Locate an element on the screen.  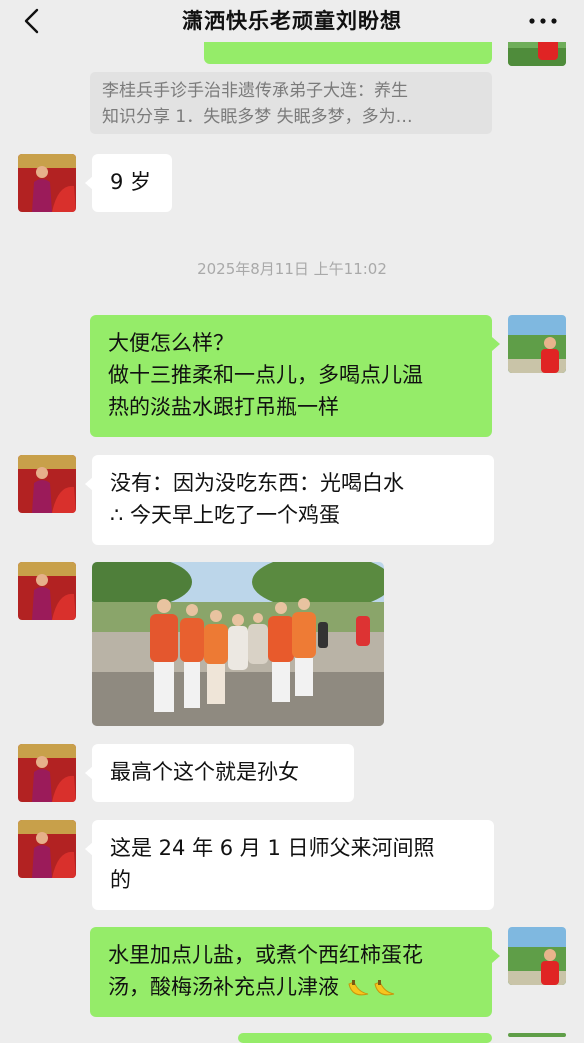
message-bubble: 水里加点儿盐，或煮个西红柿蛋花 汤，酸梅汤补充点儿津液 is located at coordinates (291, 972).